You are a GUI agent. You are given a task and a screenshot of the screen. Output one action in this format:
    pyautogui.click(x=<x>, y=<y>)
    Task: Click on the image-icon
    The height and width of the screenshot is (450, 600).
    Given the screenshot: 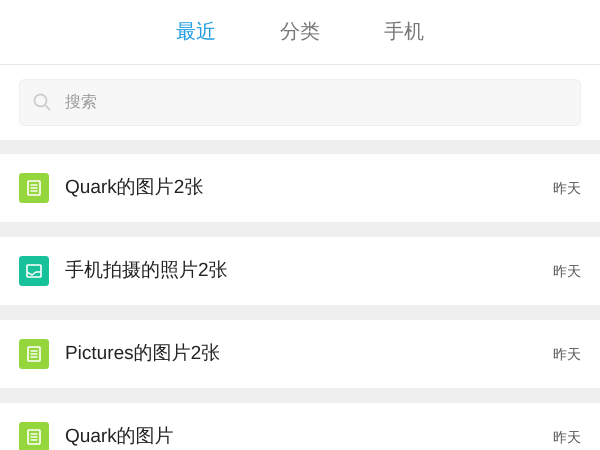 What is the action you would take?
    pyautogui.click(x=34, y=271)
    